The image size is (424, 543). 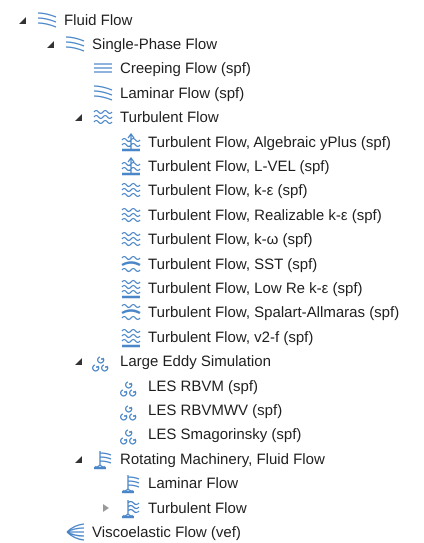 What do you see at coordinates (274, 313) in the screenshot?
I see `tree-item: Turbulent Flow, Spalart-Allmaras (spf)` at bounding box center [274, 313].